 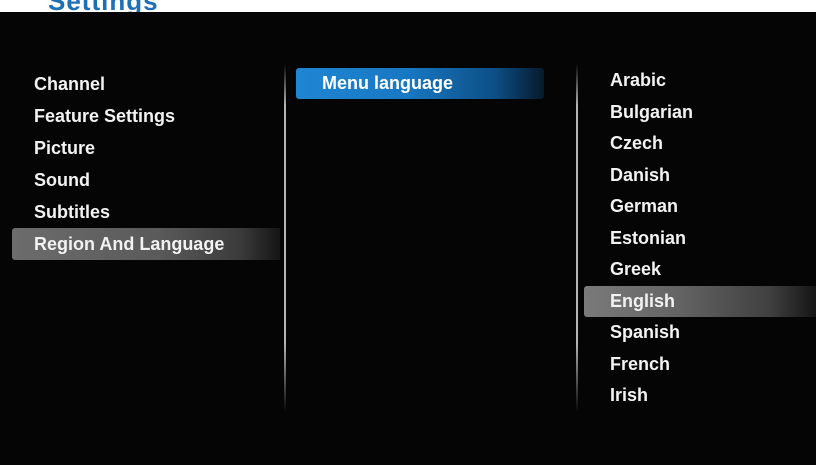 What do you see at coordinates (146, 212) in the screenshot?
I see `menu-item-subtitles: Subtitles` at bounding box center [146, 212].